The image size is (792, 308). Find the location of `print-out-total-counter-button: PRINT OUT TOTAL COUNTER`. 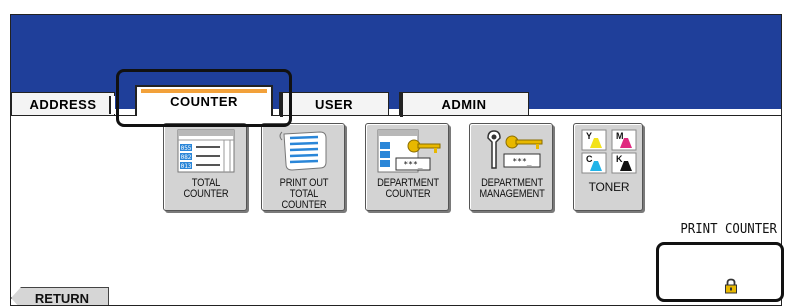

print-out-total-counter-button: PRINT OUT TOTAL COUNTER is located at coordinates (303, 167).